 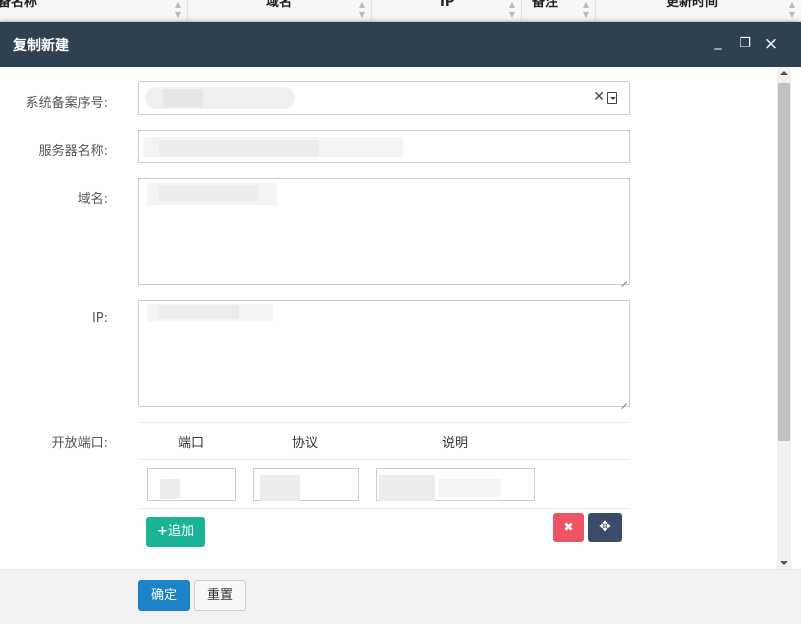 What do you see at coordinates (384, 98) in the screenshot?
I see `system-record-select: ✕` at bounding box center [384, 98].